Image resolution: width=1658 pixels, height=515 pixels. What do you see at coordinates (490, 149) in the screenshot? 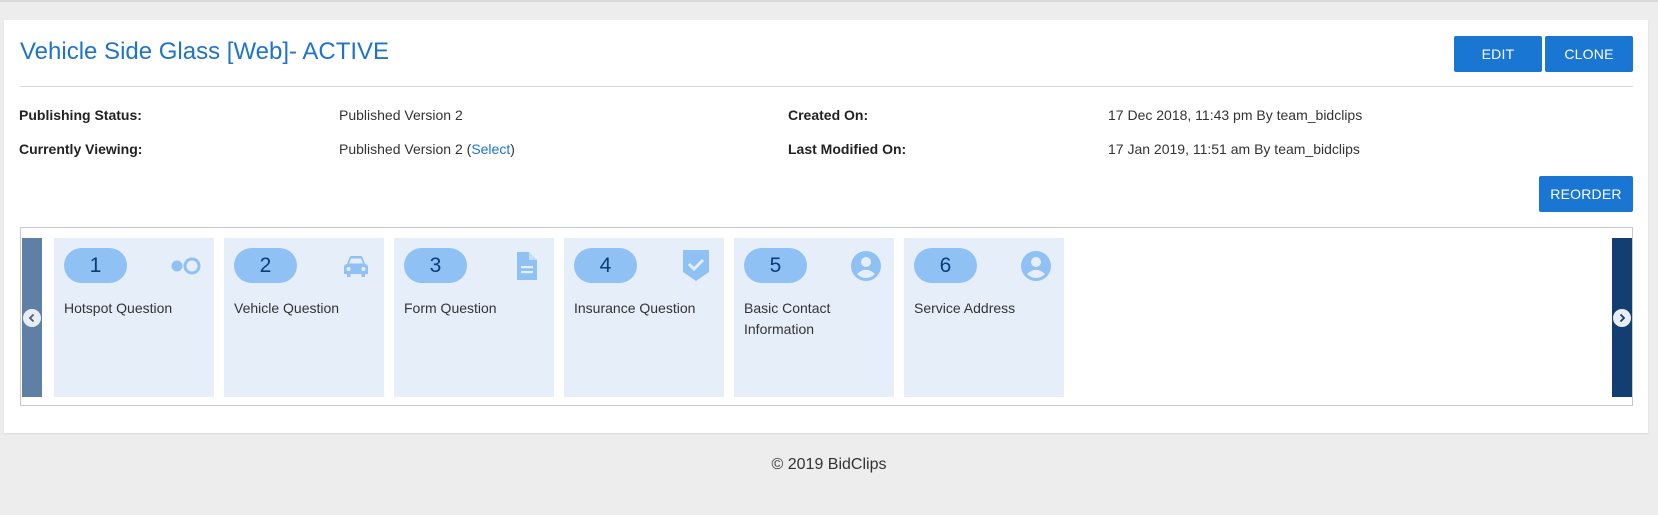
I see `select-version-link: Select` at bounding box center [490, 149].